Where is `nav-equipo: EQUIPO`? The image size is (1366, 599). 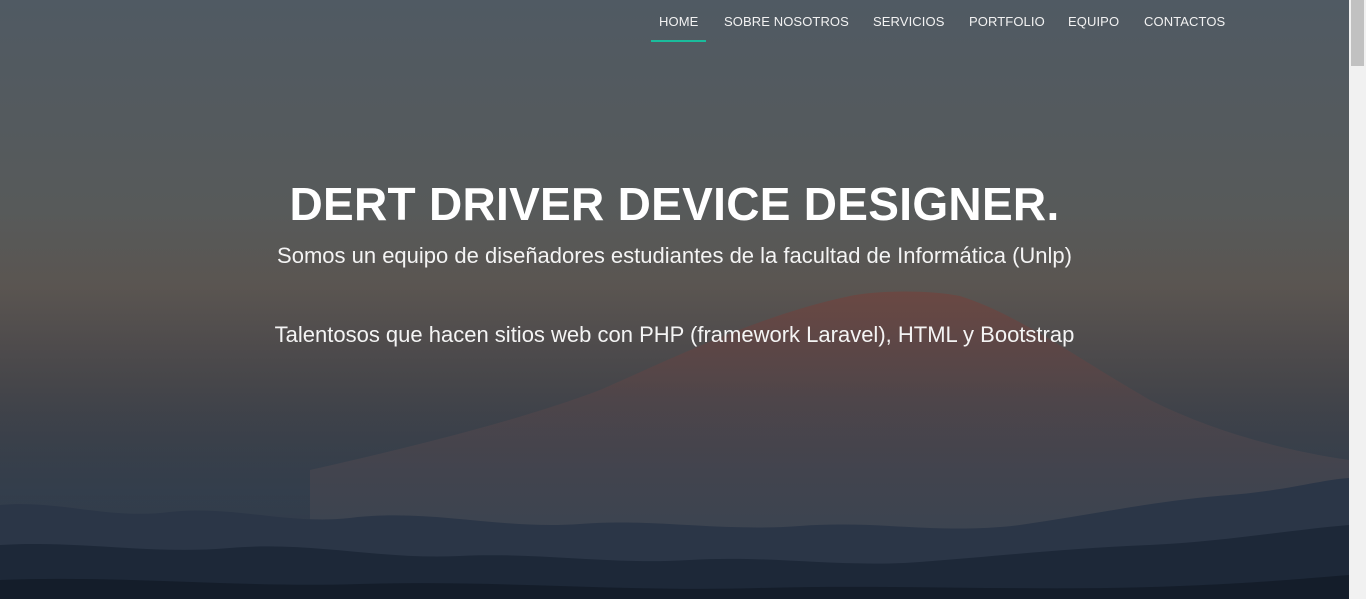
nav-equipo: EQUIPO is located at coordinates (1093, 21).